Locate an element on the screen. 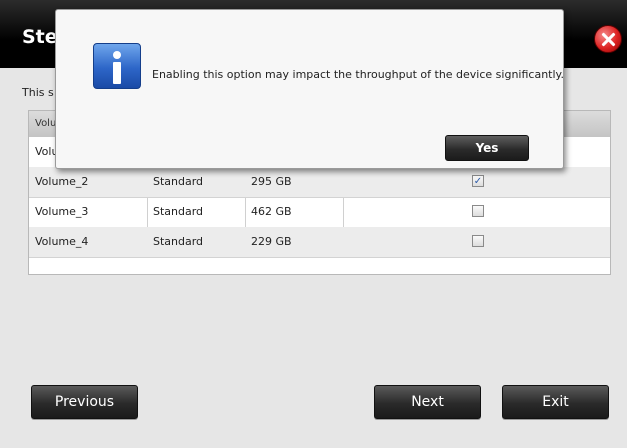  volume-checkbox: ✓ is located at coordinates (478, 181).